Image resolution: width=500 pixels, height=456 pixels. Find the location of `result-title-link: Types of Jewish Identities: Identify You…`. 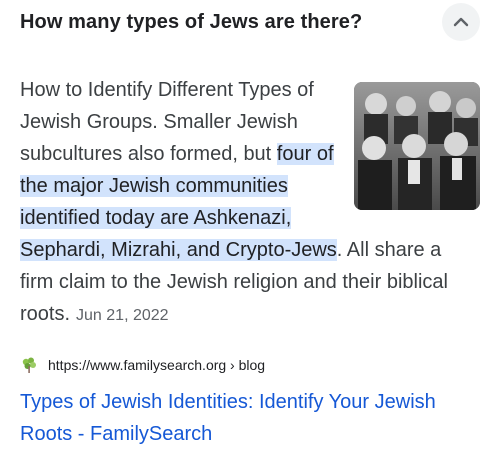

result-title-link: Types of Jewish Identities: Identify You… is located at coordinates (250, 418).